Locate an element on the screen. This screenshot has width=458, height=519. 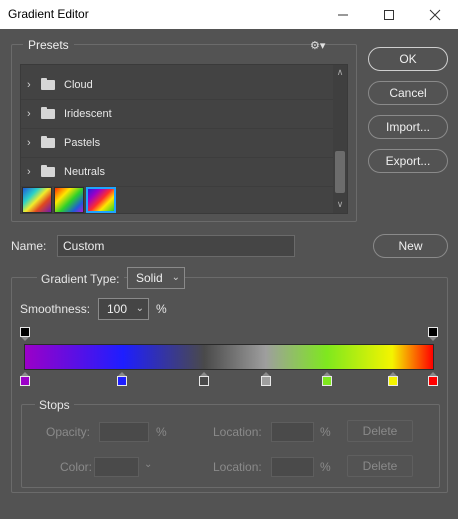
gear-icon: ⚙▾ is located at coordinates (317, 45).